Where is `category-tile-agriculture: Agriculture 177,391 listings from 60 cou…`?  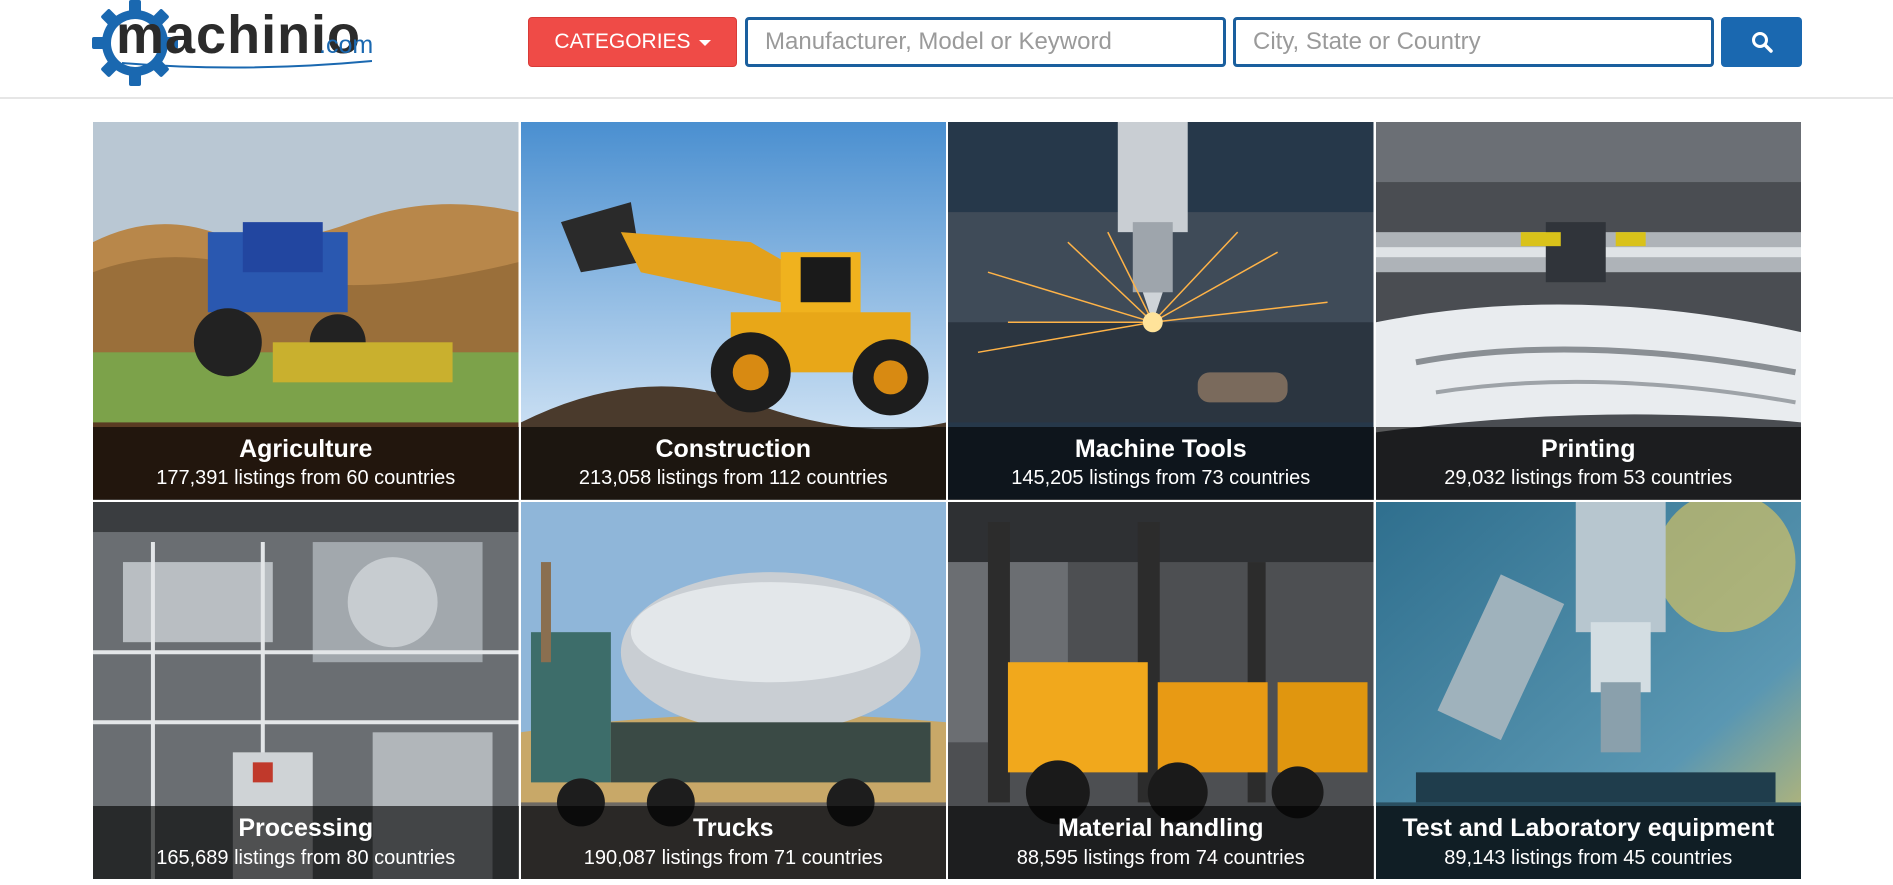 category-tile-agriculture: Agriculture 177,391 listings from 60 cou… is located at coordinates (306, 311).